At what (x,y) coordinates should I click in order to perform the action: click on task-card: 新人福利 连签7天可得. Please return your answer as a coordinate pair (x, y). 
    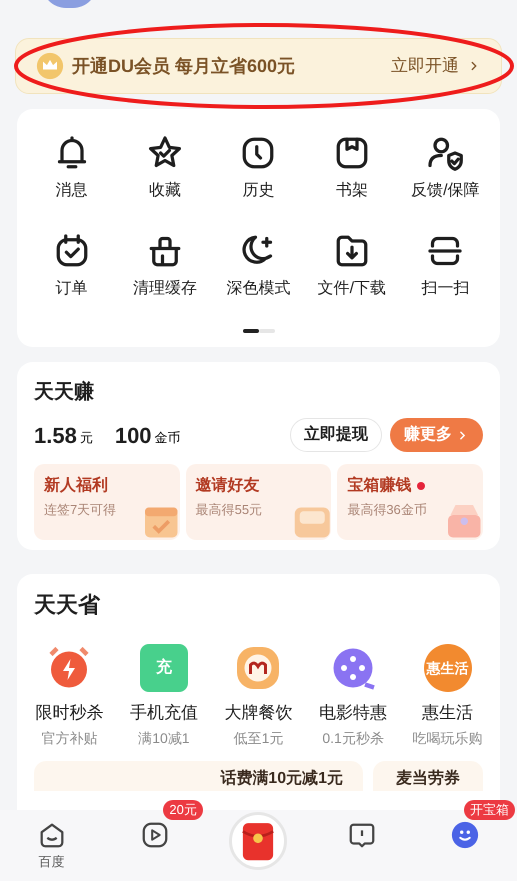
    Looking at the image, I should click on (107, 502).